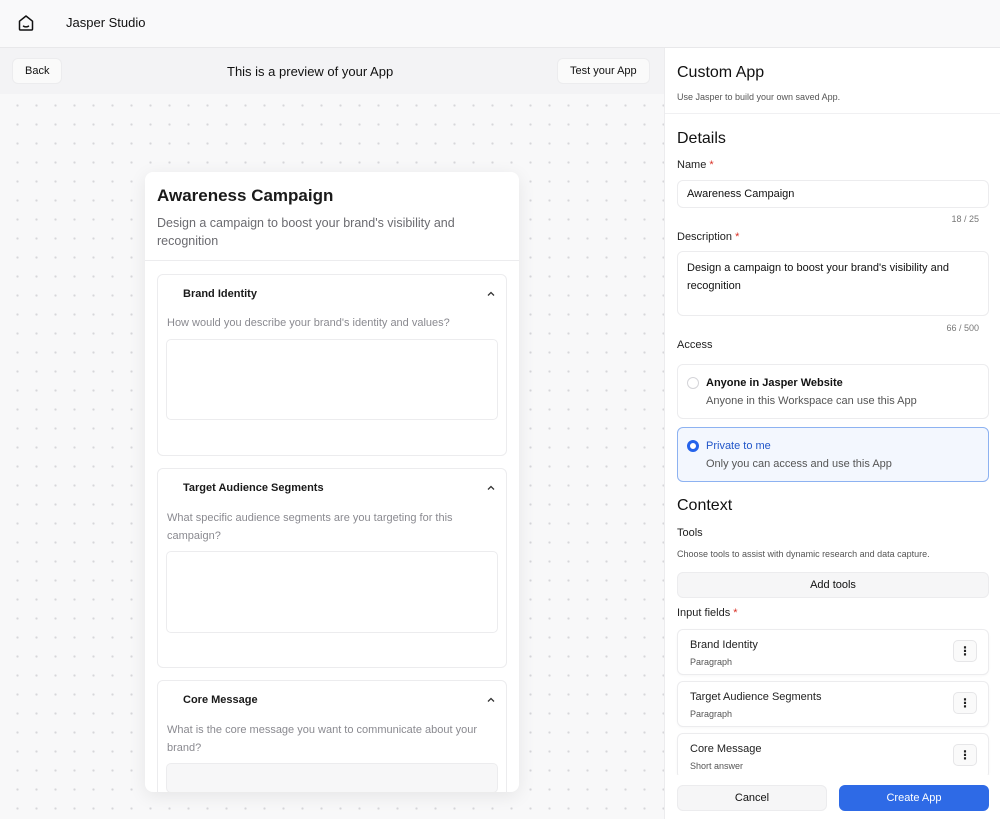 The image size is (1000, 819). Describe the element at coordinates (332, 592) in the screenshot. I see `target-audience-textarea` at that location.